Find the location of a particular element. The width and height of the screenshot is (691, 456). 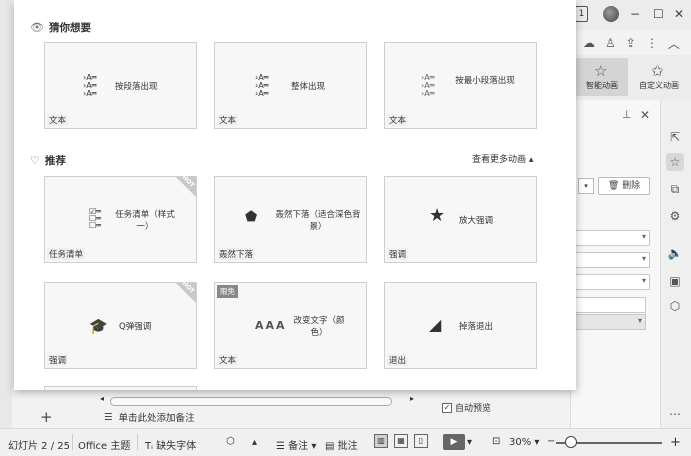

more-dots-icon: ⋯ is located at coordinates (675, 414).